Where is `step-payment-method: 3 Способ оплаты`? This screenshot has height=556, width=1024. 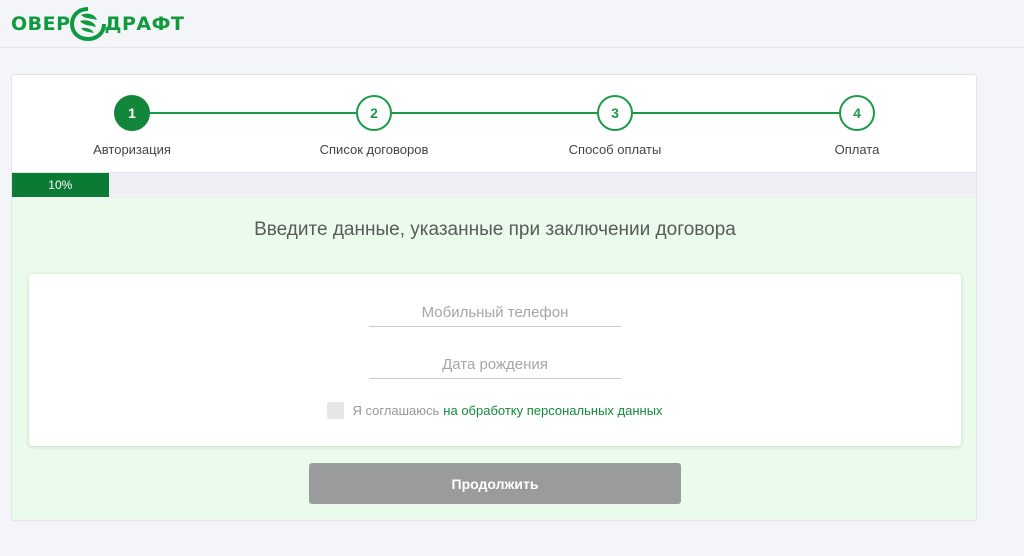 step-payment-method: 3 Способ оплаты is located at coordinates (615, 126).